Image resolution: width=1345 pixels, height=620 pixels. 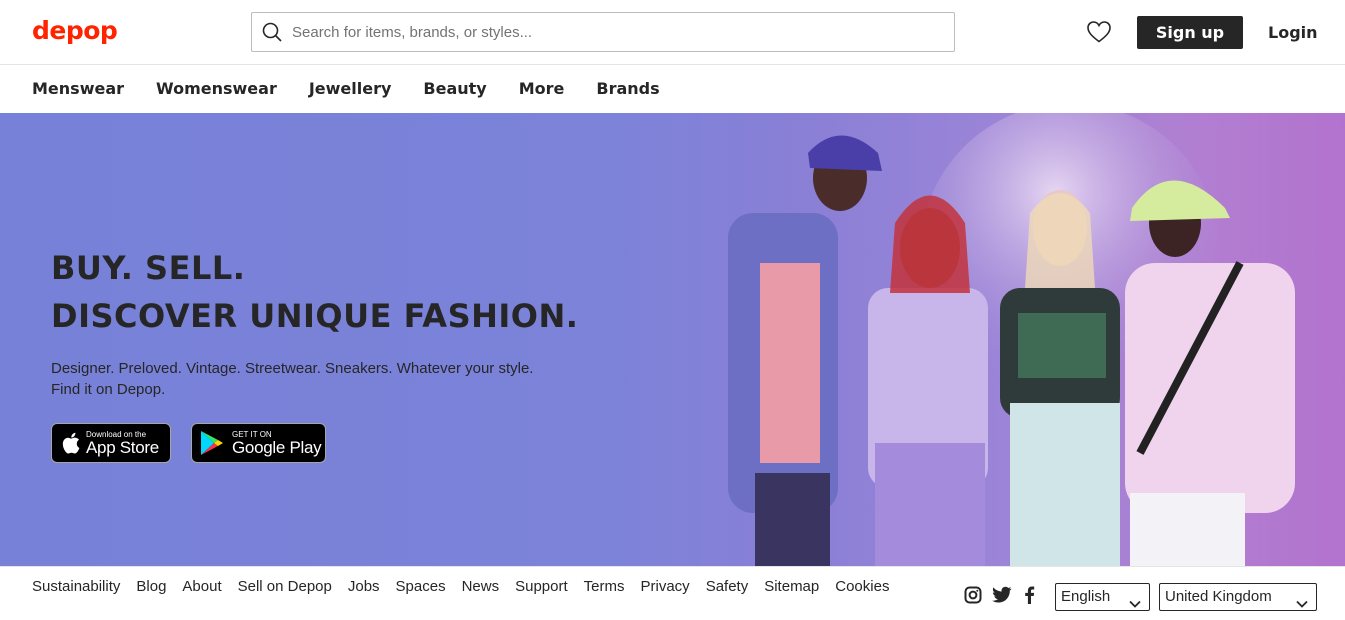 I want to click on footer-link-news: News, so click(x=481, y=586).